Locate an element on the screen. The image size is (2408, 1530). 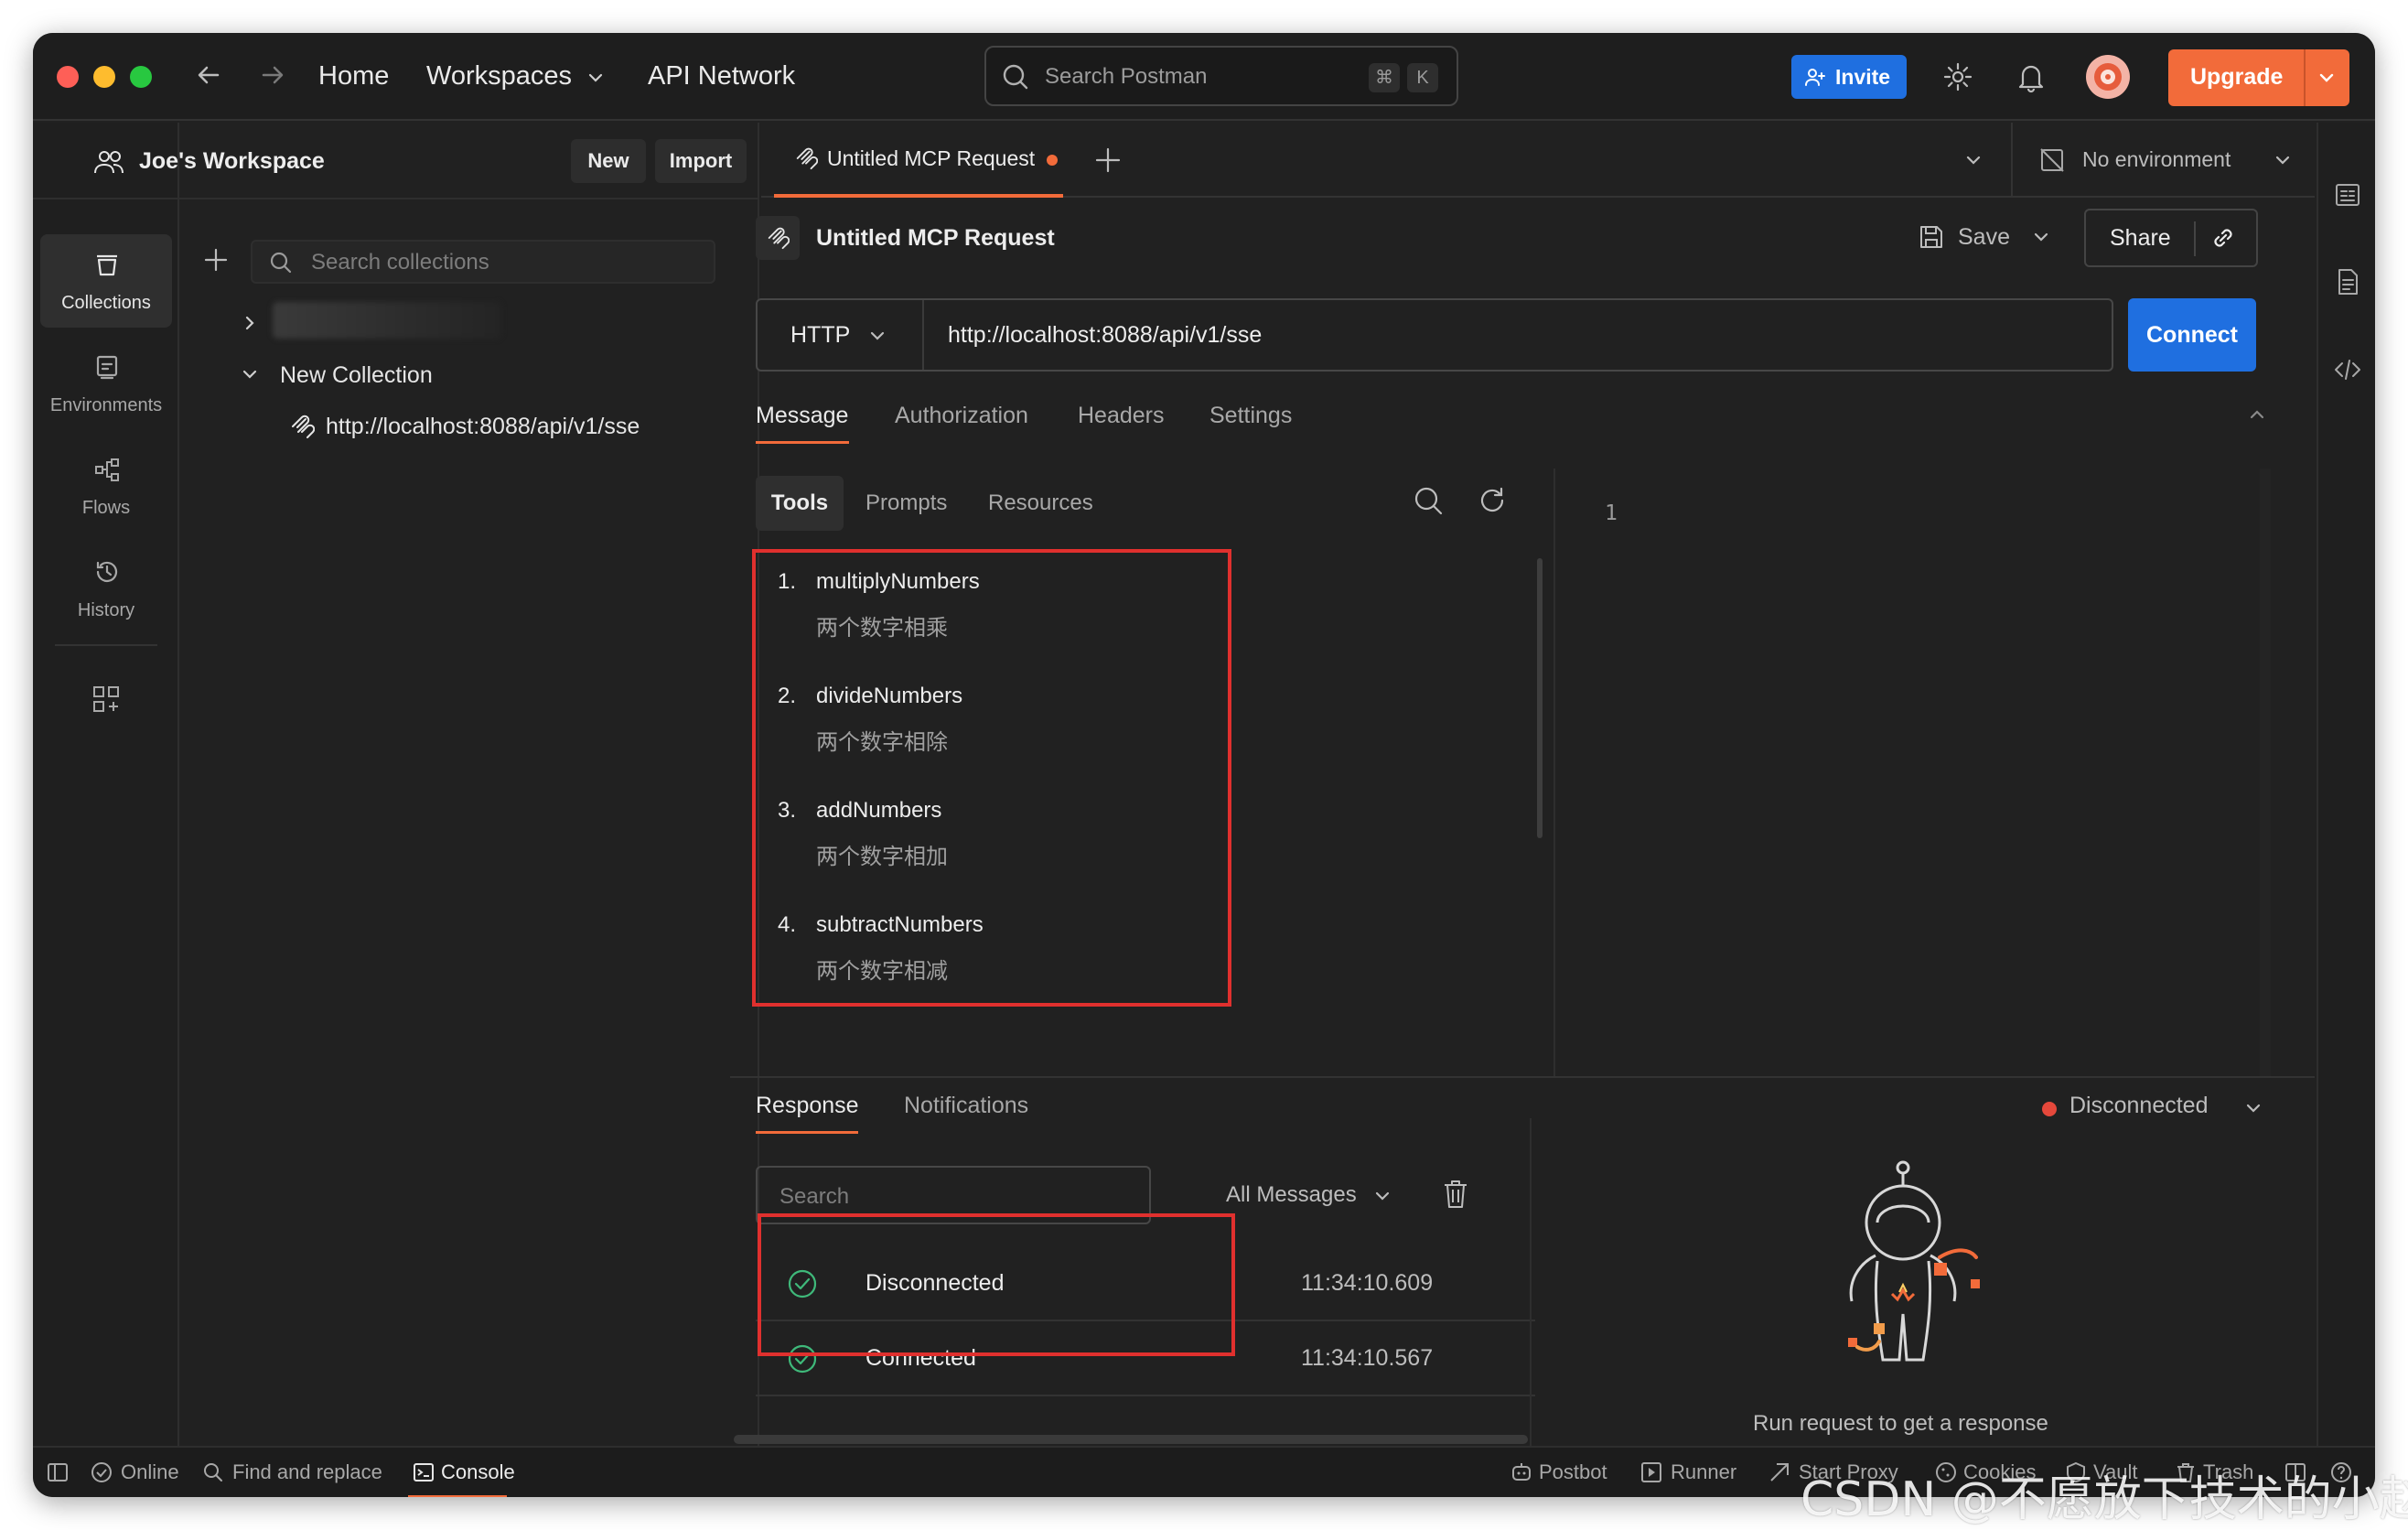
url-bar: HTTP http://localhost:8088/api/v1/sse is located at coordinates (1434, 335).